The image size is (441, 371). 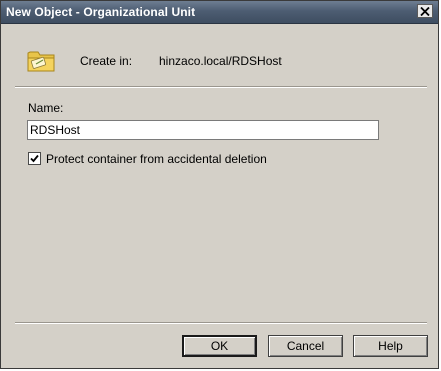 I want to click on cancel-button: Cancel, so click(x=305, y=346).